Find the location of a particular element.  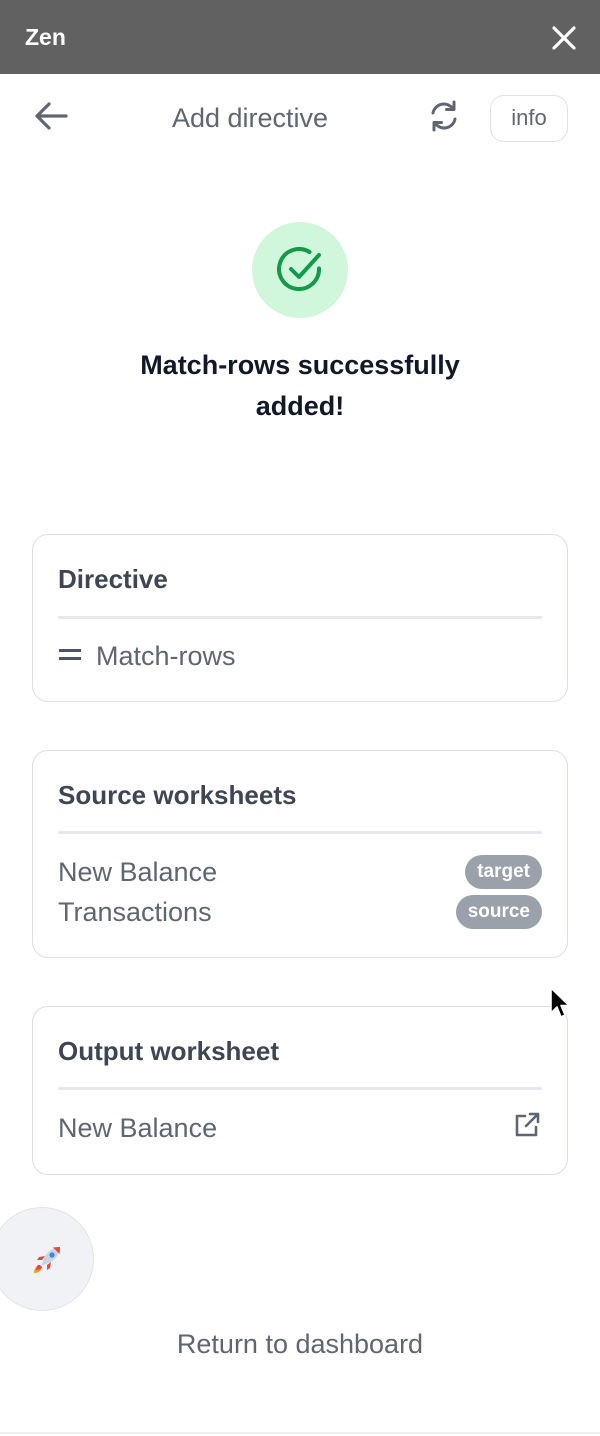

page-title: Add directive is located at coordinates (250, 118).